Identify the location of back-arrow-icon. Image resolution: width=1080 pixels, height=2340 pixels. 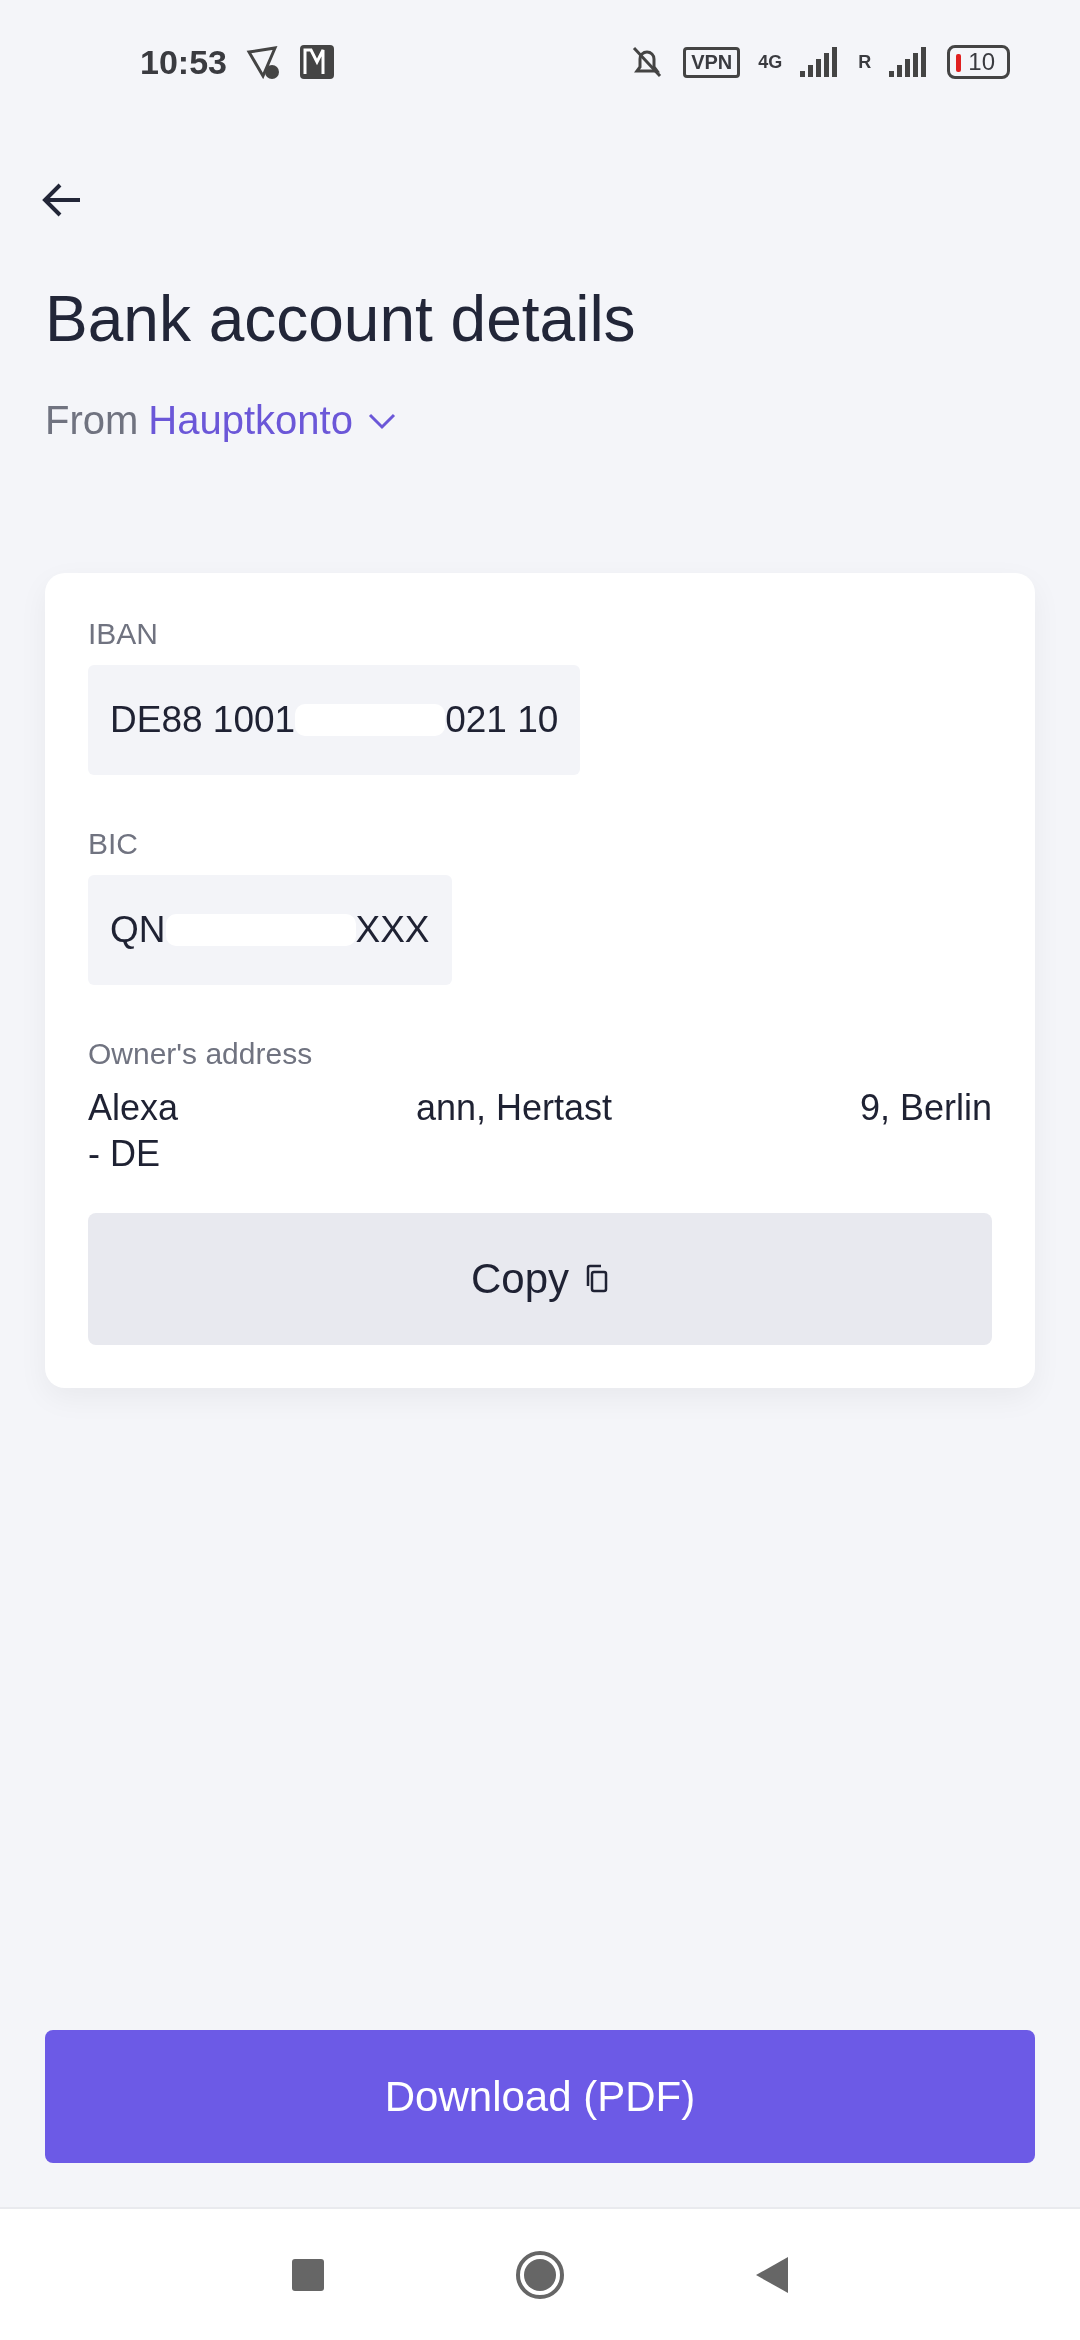
(62, 200).